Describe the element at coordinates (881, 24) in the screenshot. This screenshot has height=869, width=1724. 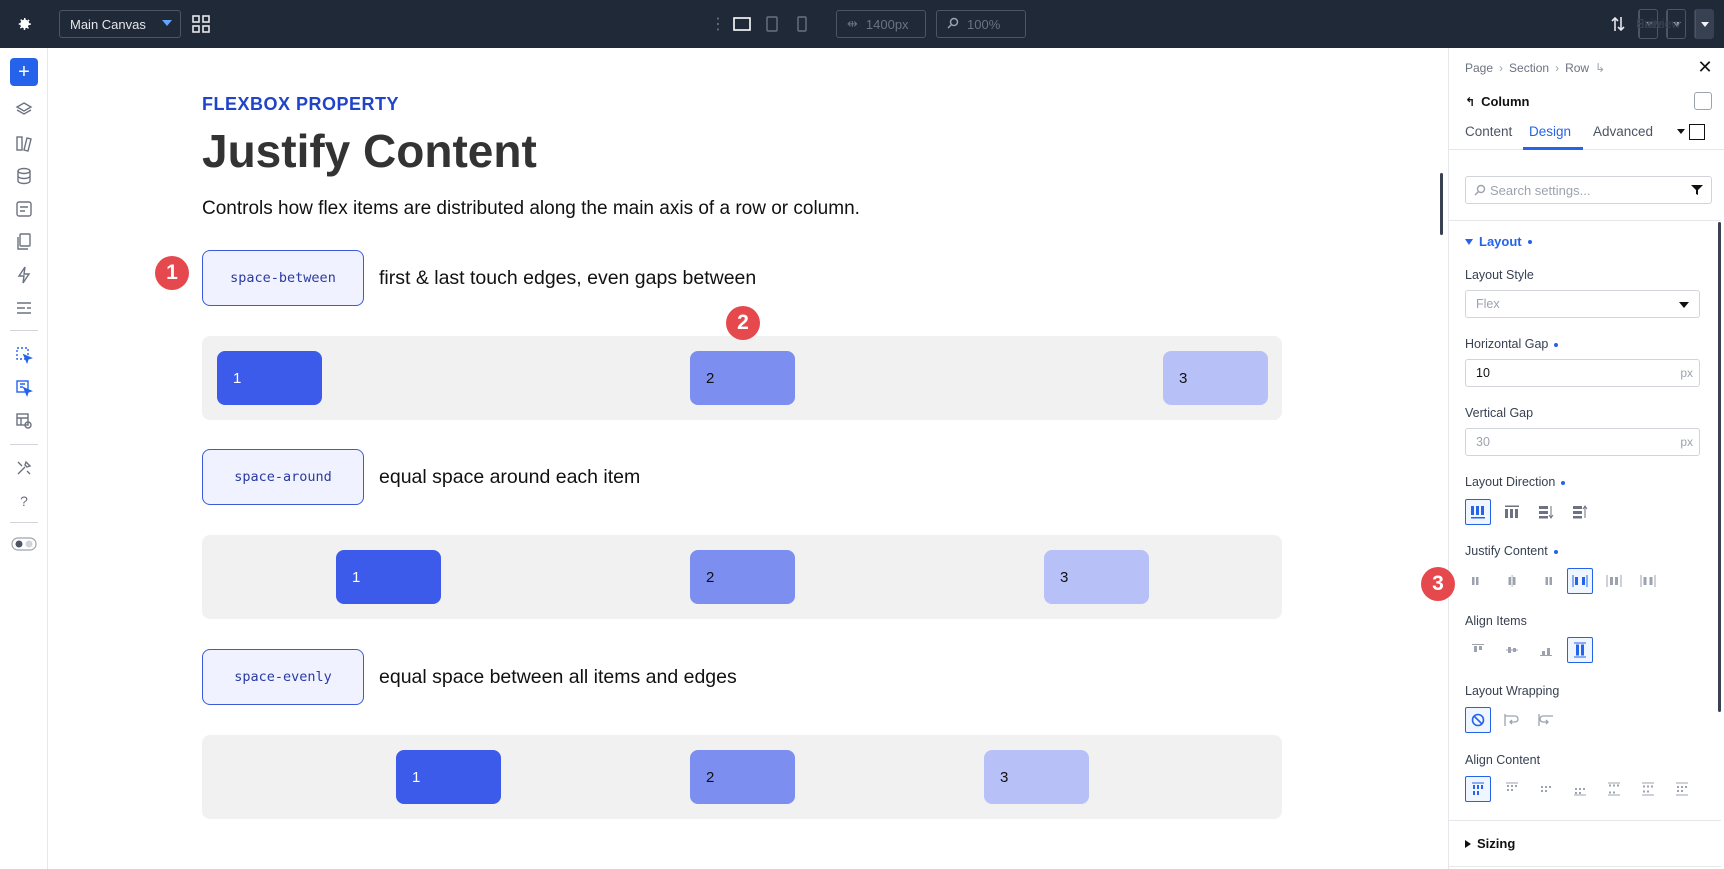
I see `canvas-width-field: ⇹ 1400px` at that location.